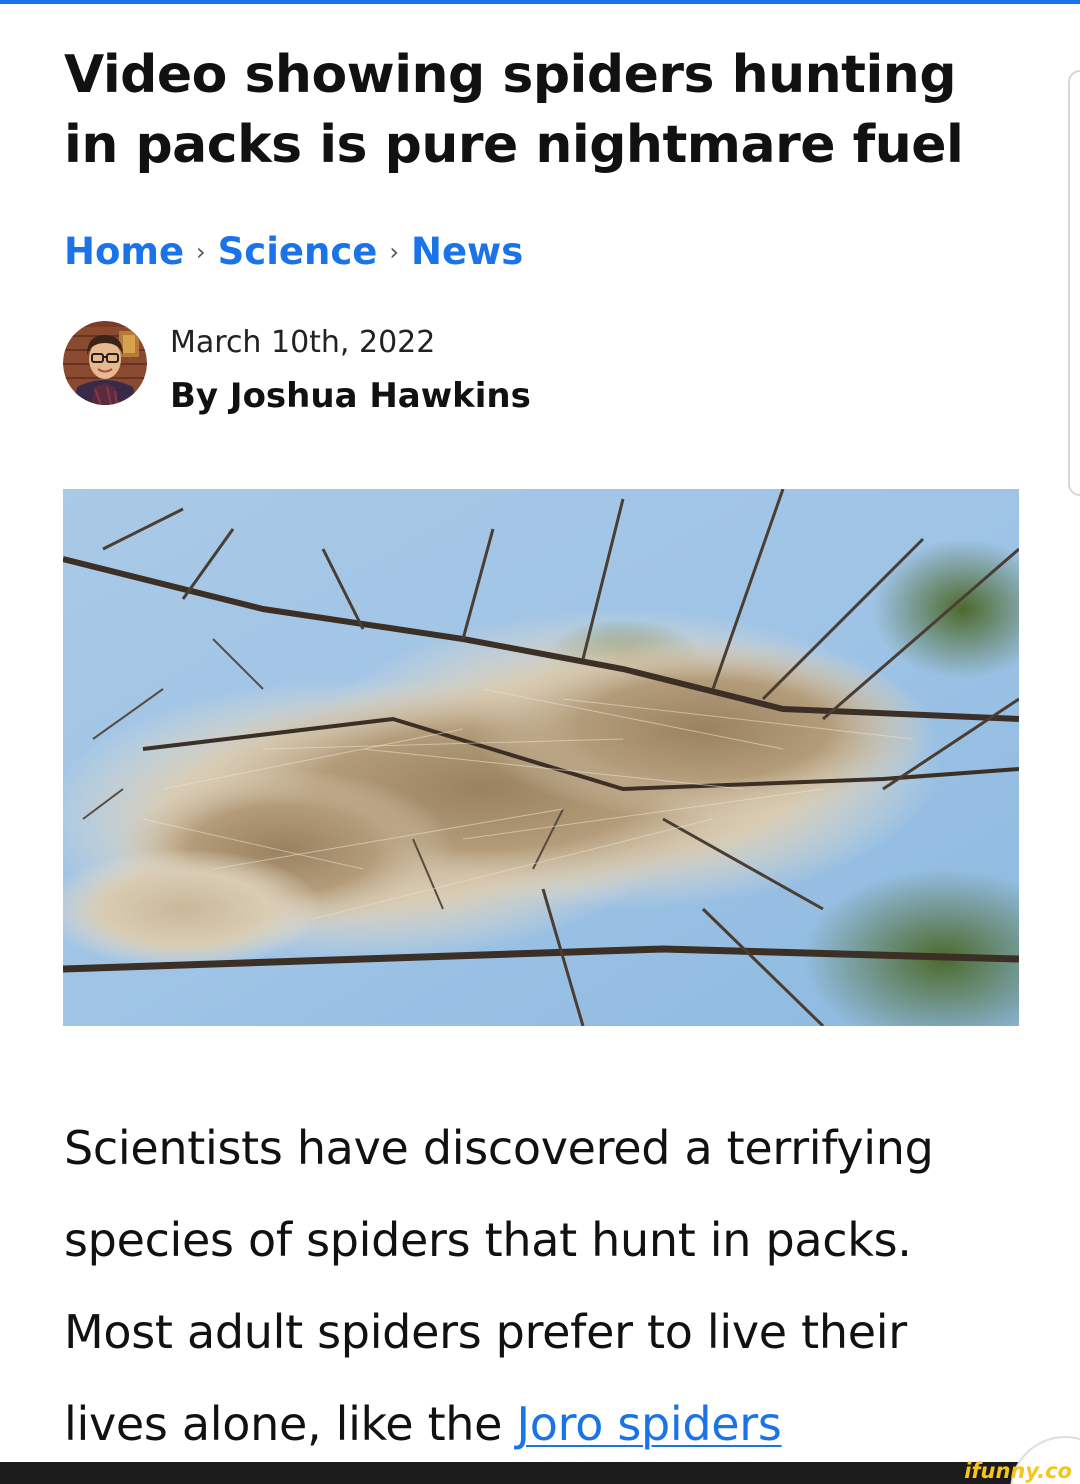 The image size is (1080, 1484). Describe the element at coordinates (350, 396) in the screenshot. I see `author-name: By Joshua Hawkins` at that location.